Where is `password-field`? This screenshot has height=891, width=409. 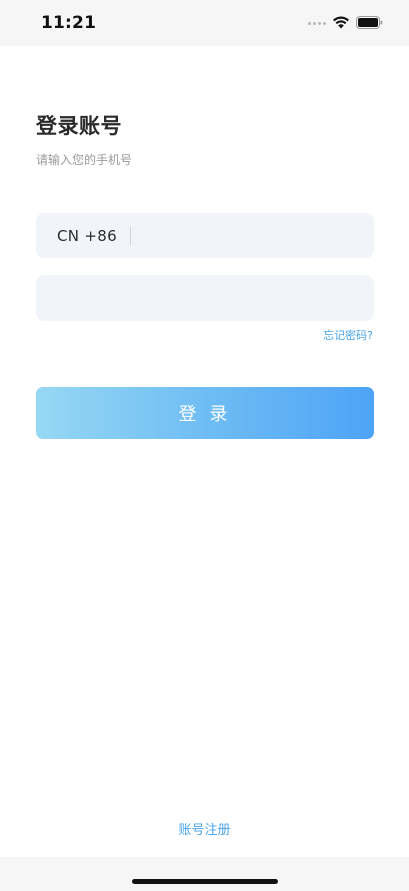 password-field is located at coordinates (205, 298).